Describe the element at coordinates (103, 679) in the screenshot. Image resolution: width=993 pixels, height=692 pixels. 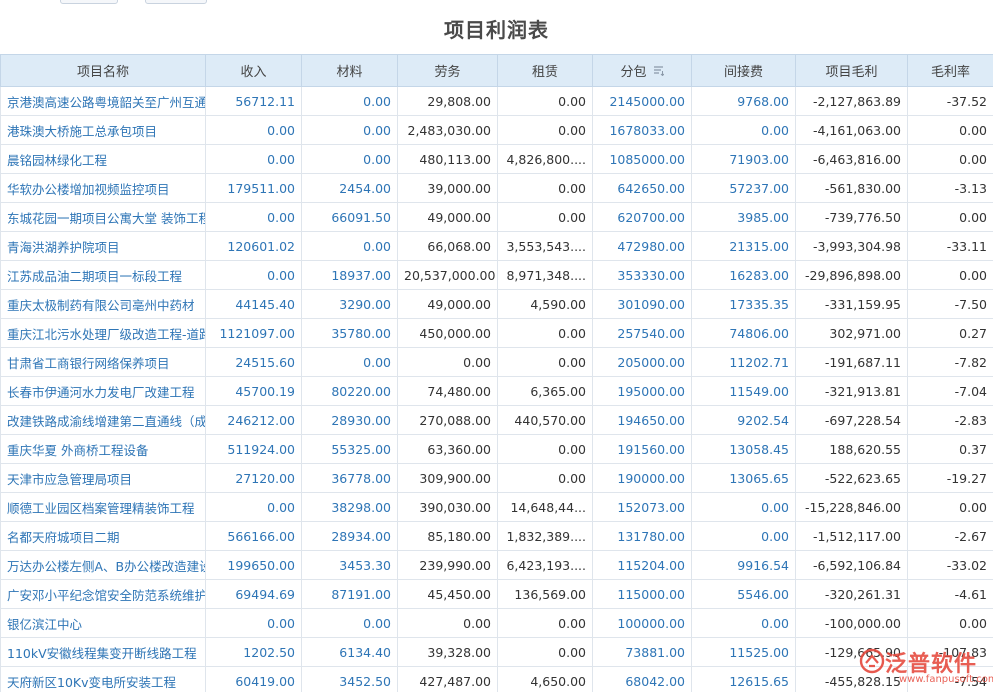
I see `cell-project-name: 天府新区10Kv变电所安装工程` at that location.